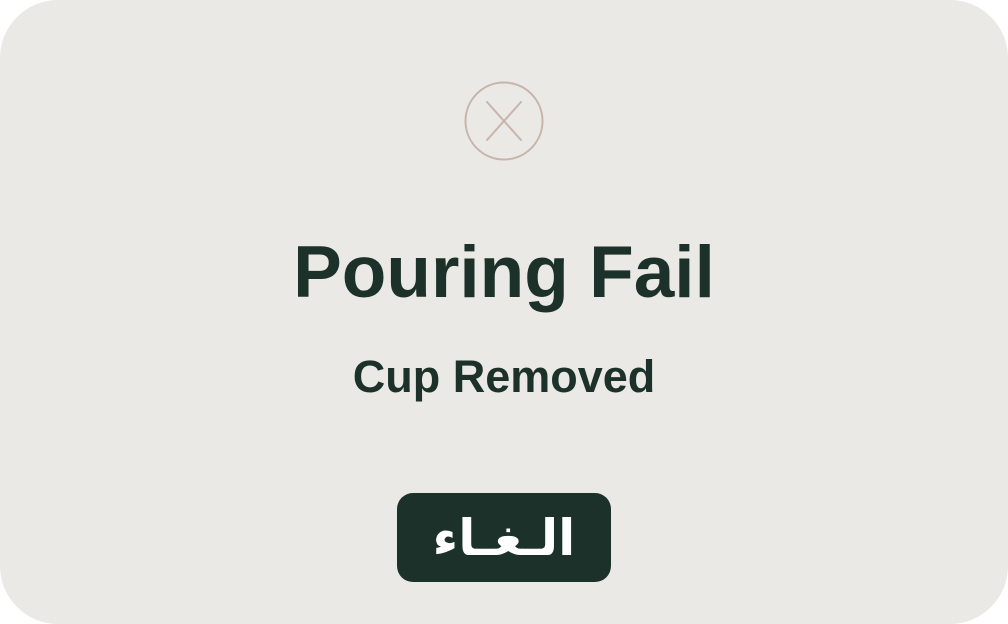  I want to click on close-circle-icon, so click(504, 121).